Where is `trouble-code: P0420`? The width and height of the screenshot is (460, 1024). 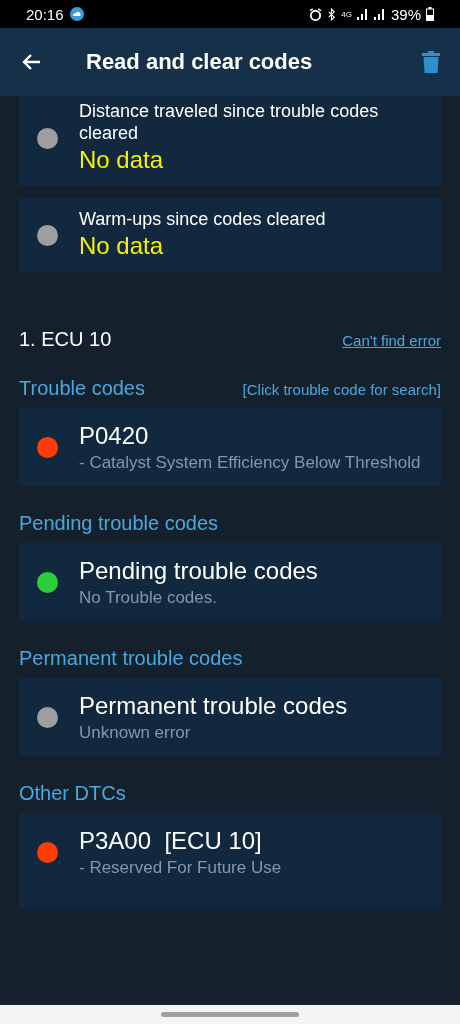 trouble-code: P0420 is located at coordinates (114, 436).